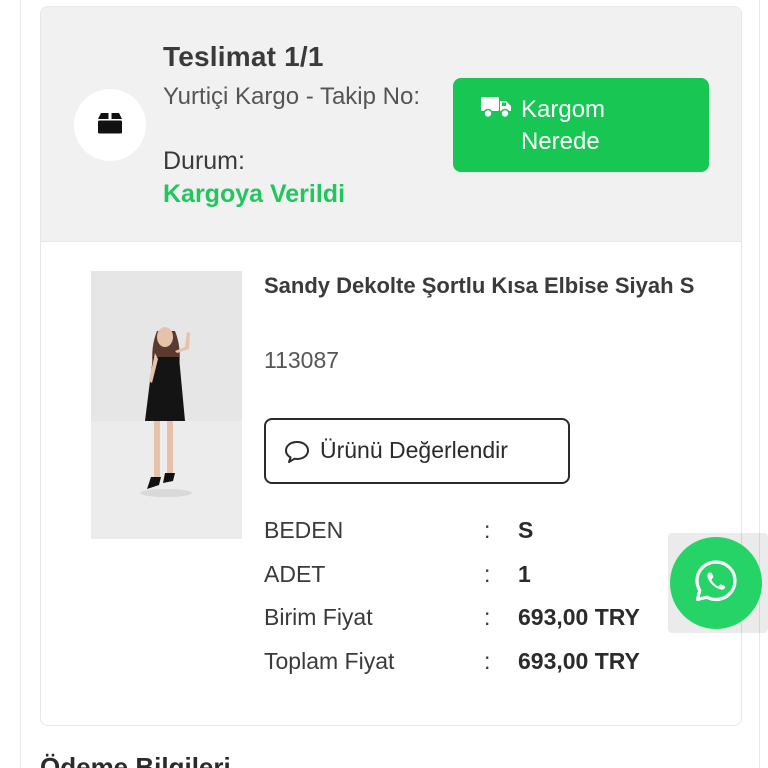  What do you see at coordinates (526, 530) in the screenshot?
I see `detail-value: S` at bounding box center [526, 530].